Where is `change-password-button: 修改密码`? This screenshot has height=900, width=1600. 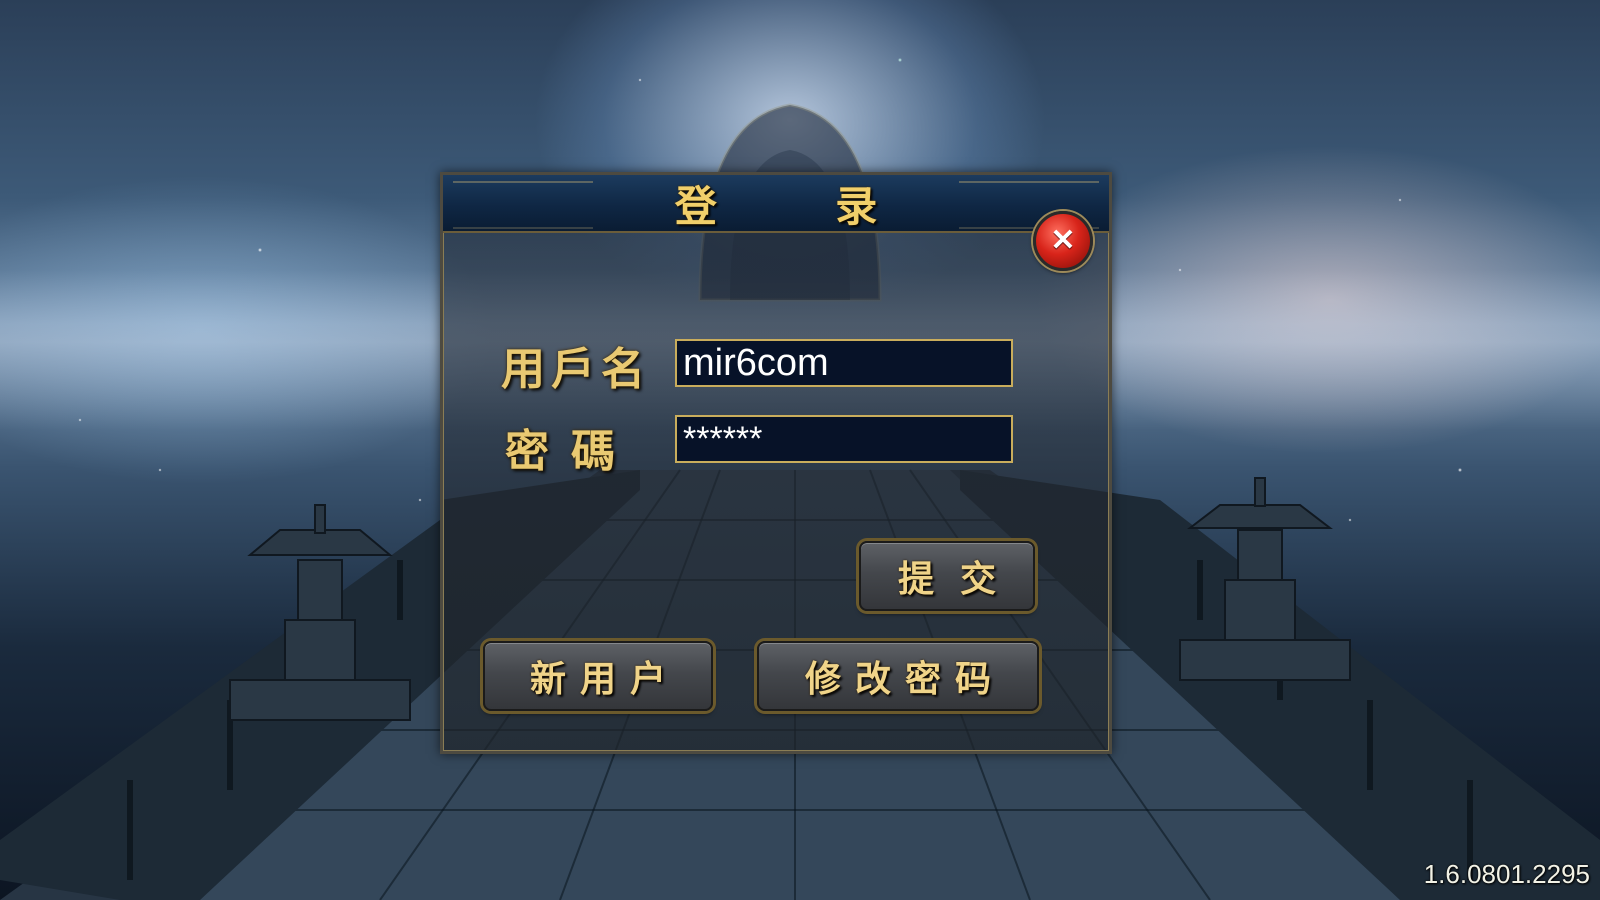
change-password-button: 修改密码 is located at coordinates (898, 676).